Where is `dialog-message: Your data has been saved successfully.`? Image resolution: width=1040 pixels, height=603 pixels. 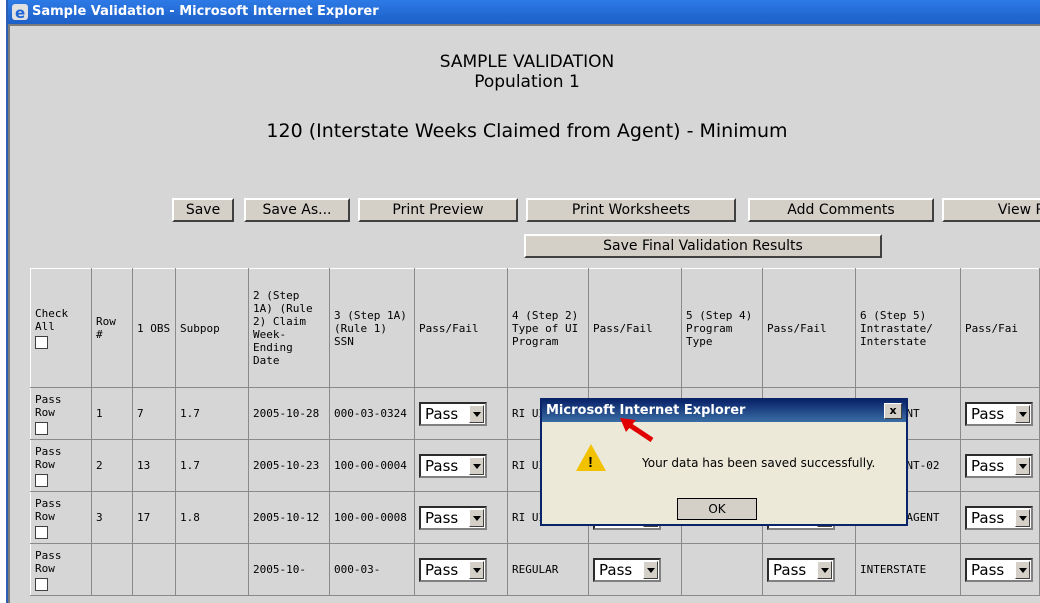
dialog-message: Your data has been saved successfully. is located at coordinates (759, 463).